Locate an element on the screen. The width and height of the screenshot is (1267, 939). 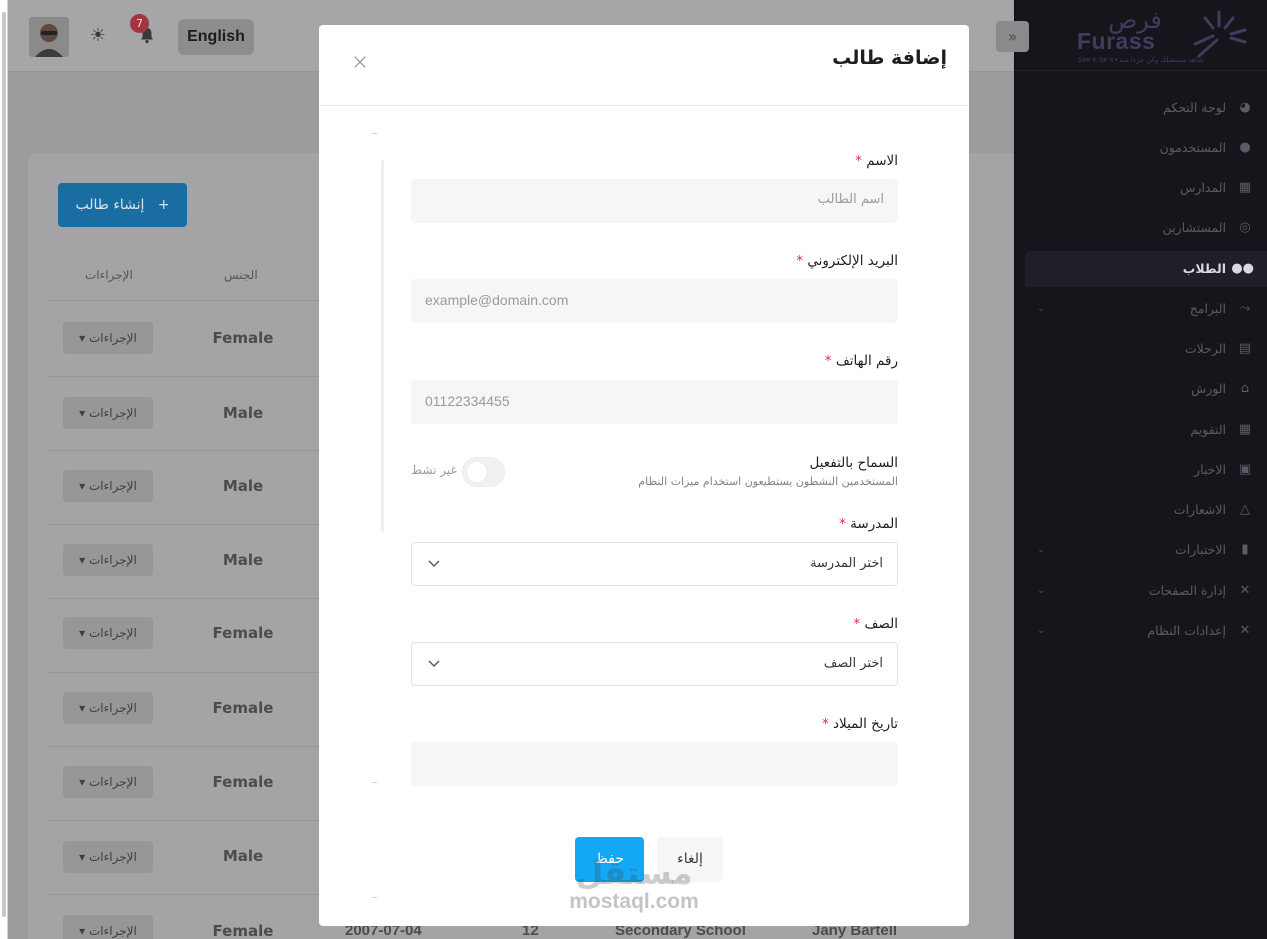
sidebar-item-calendar: ▦ التقويم is located at coordinates (1146, 430).